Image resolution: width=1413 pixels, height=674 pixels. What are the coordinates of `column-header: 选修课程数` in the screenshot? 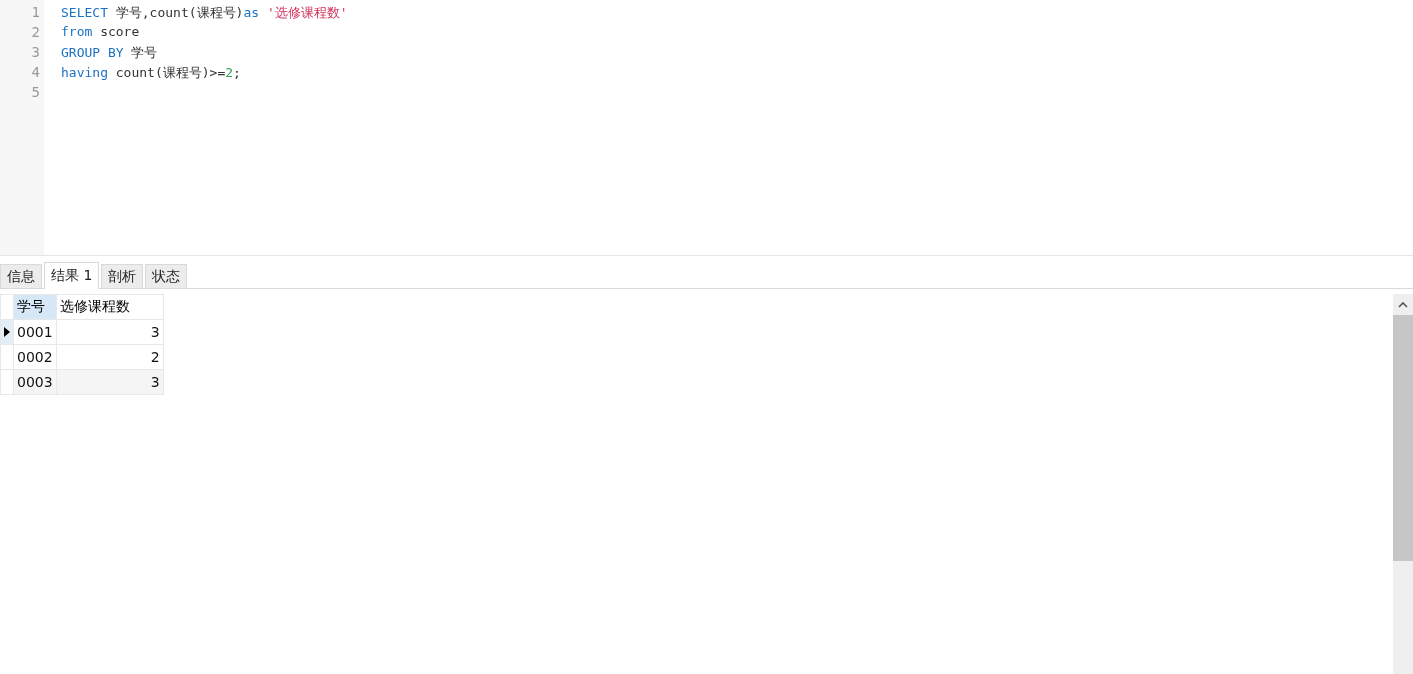 It's located at (110, 307).